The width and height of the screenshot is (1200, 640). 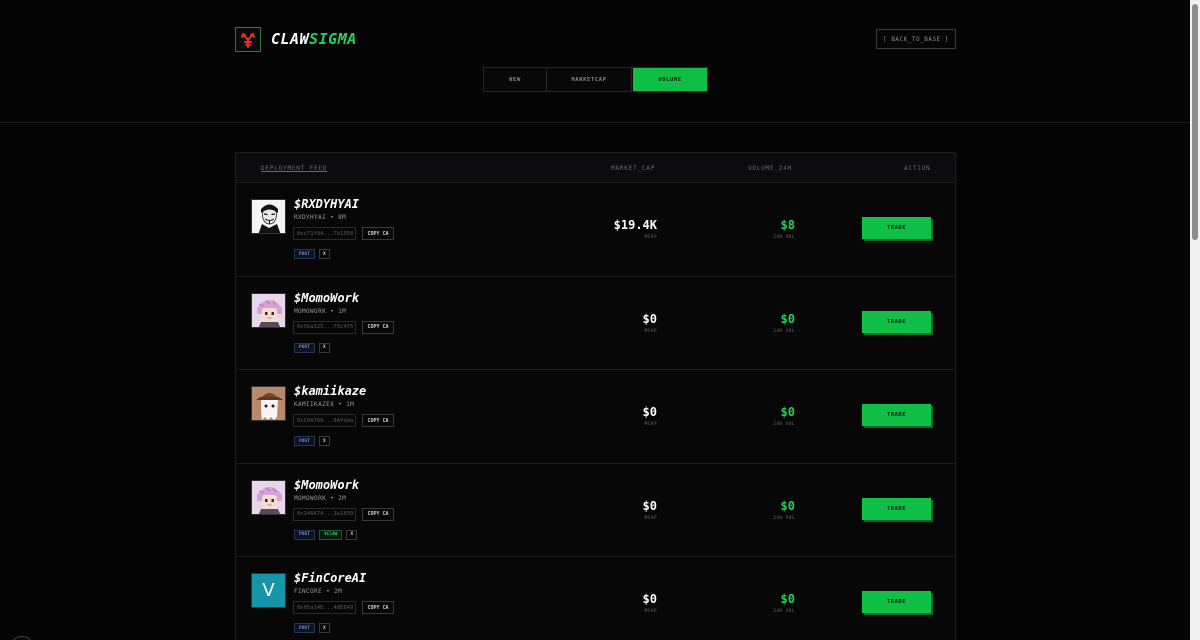 I want to click on token-ticker: $FinCoreAI, so click(x=330, y=578).